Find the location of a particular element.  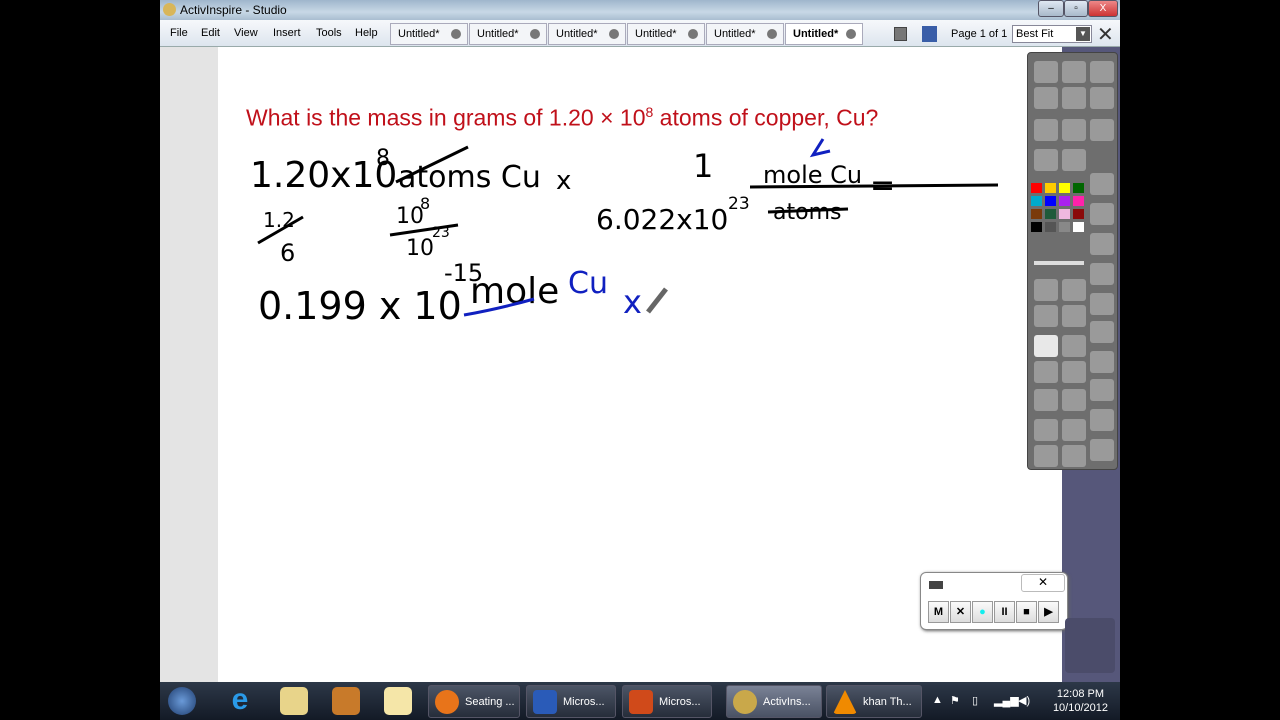

recorder-more-button: ▶ is located at coordinates (1048, 612).